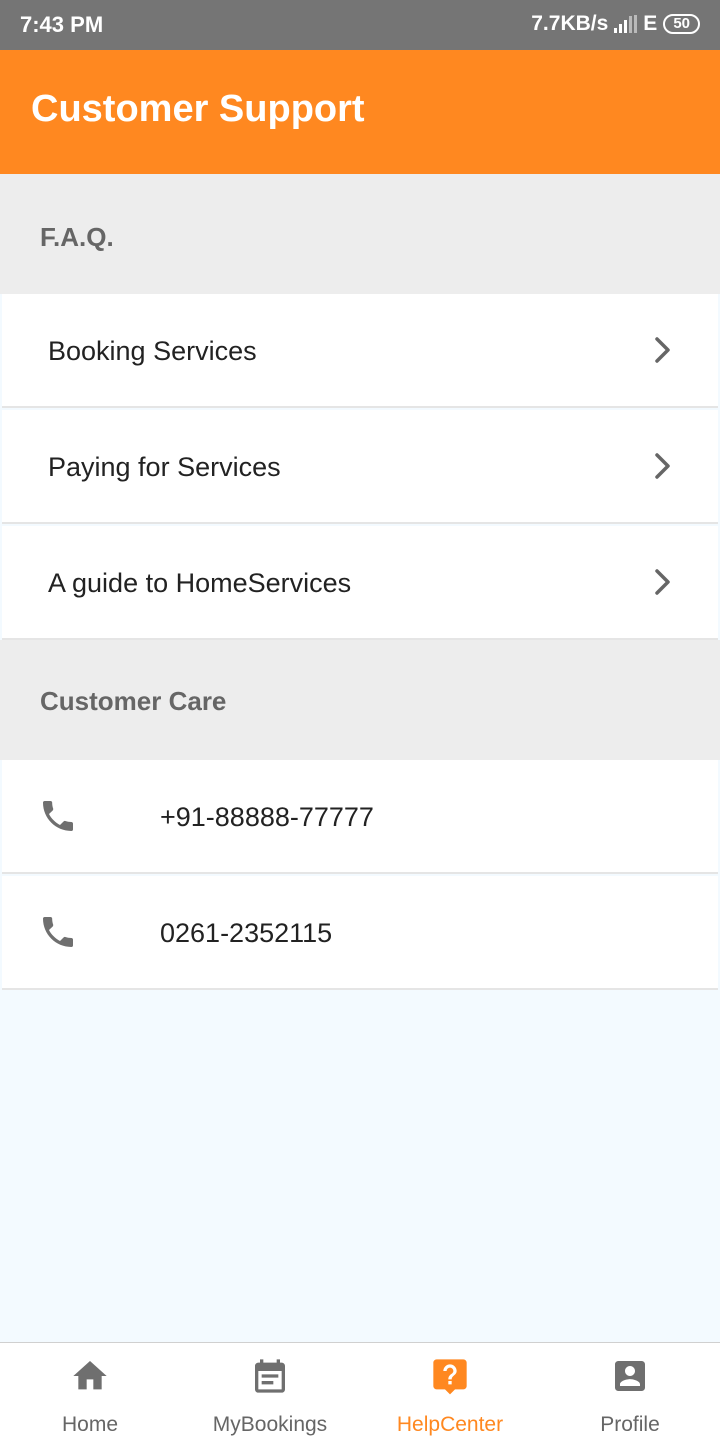 The width and height of the screenshot is (720, 1440). What do you see at coordinates (450, 1377) in the screenshot?
I see `help-icon` at bounding box center [450, 1377].